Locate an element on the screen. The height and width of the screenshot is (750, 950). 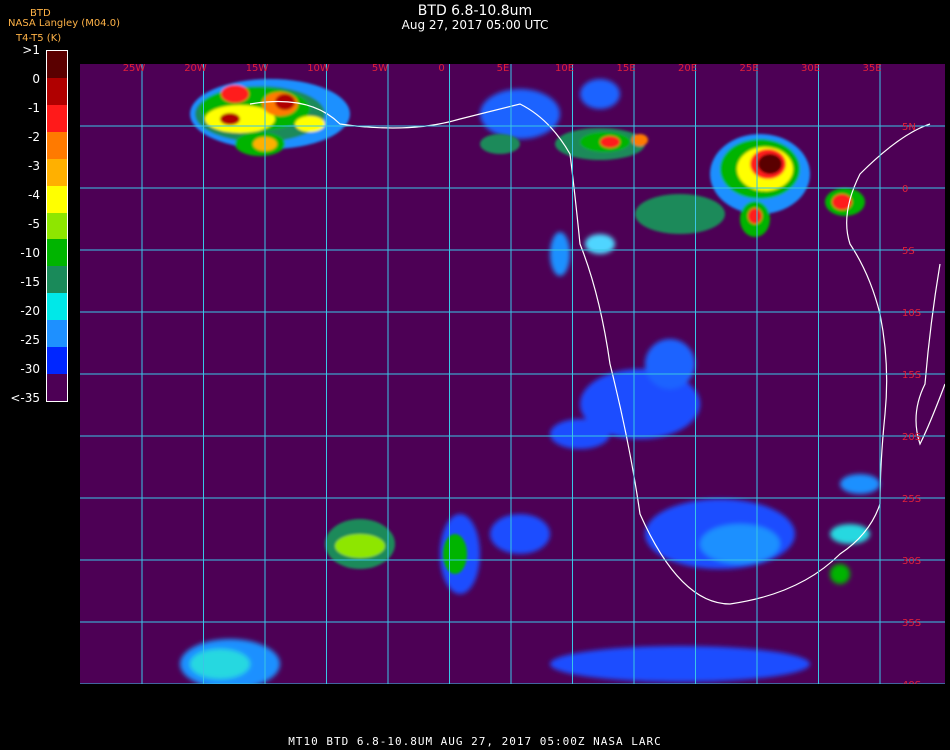
color-scale-bar is located at coordinates (57, 226).